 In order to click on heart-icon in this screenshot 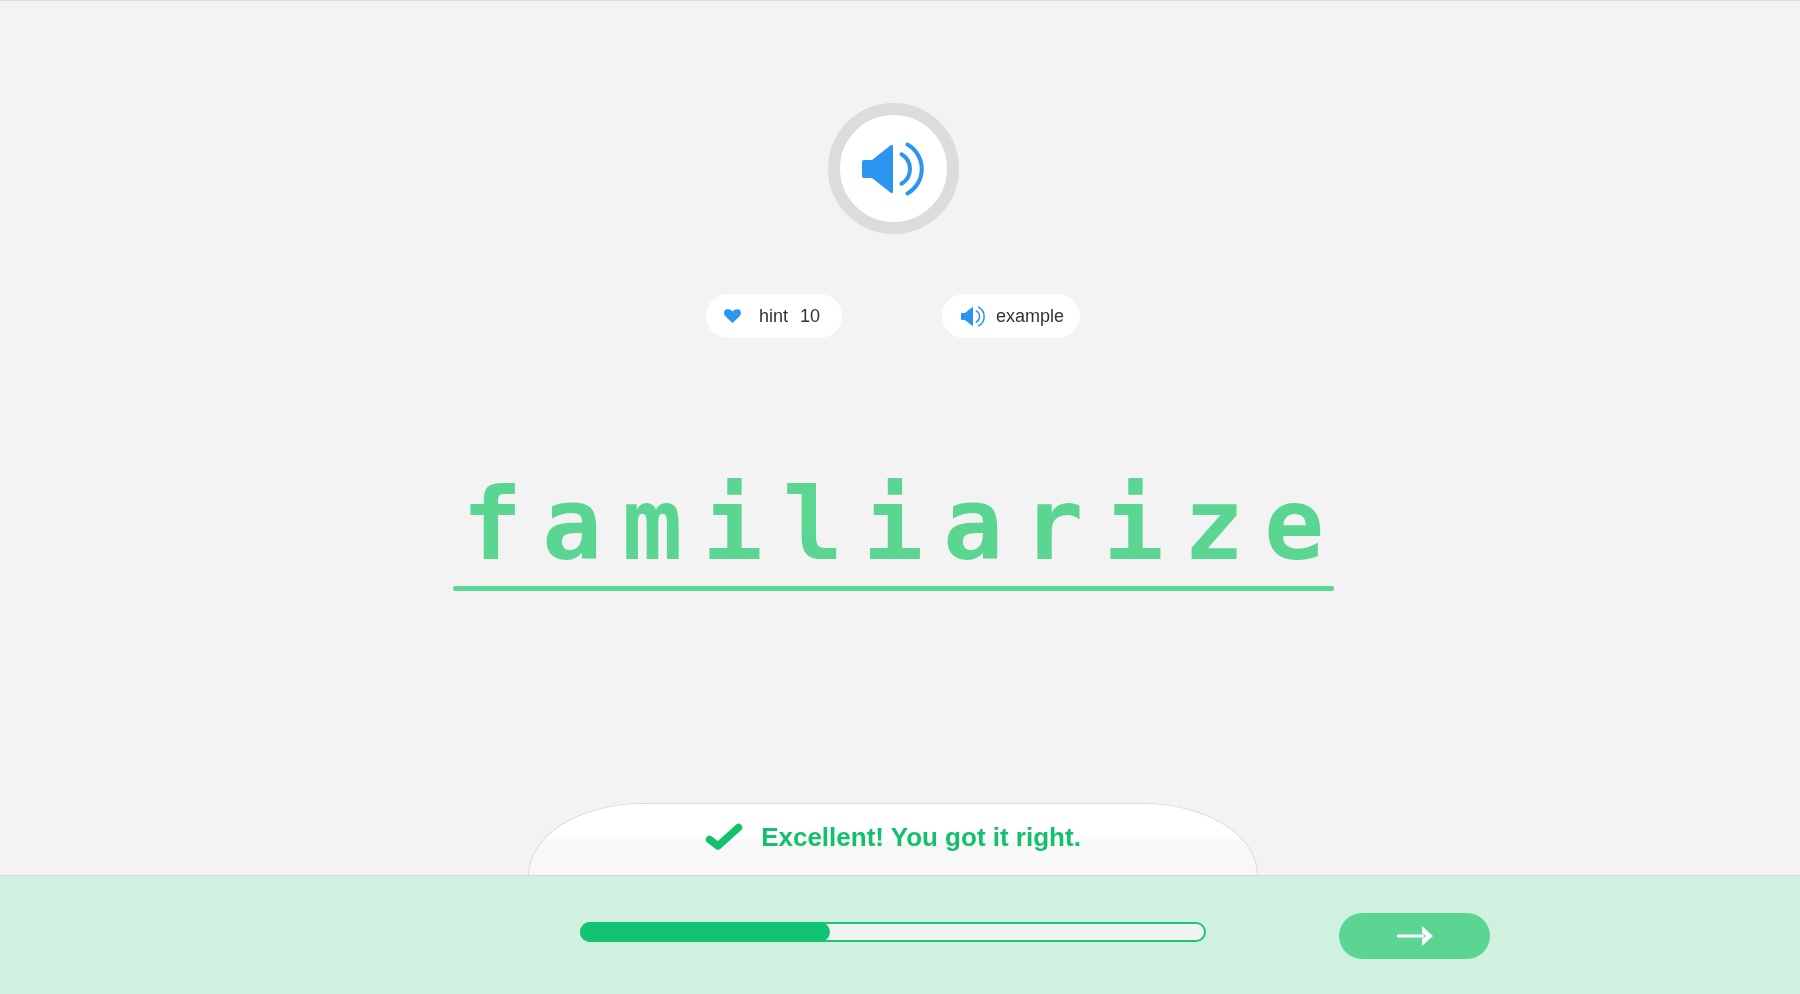, I will do `click(732, 316)`.